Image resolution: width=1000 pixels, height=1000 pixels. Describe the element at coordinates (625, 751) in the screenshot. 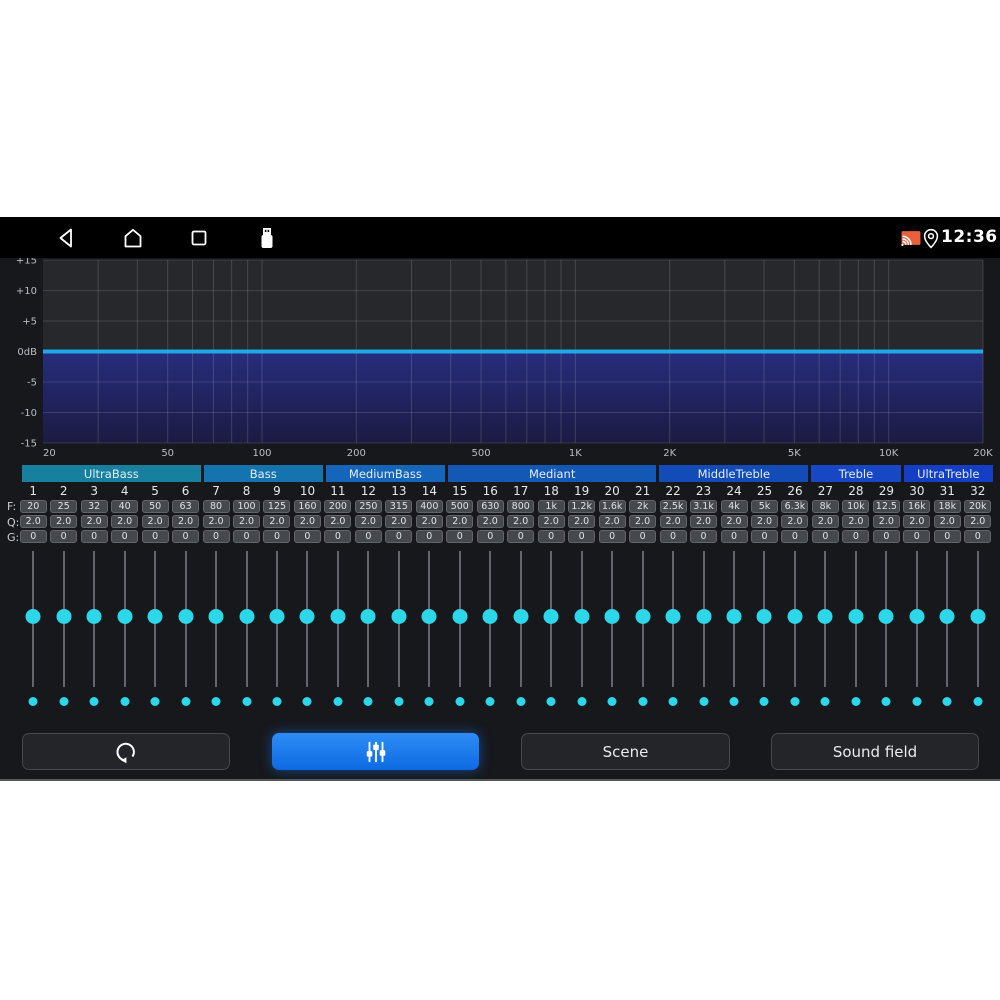

I see `scene-button: Scene` at that location.